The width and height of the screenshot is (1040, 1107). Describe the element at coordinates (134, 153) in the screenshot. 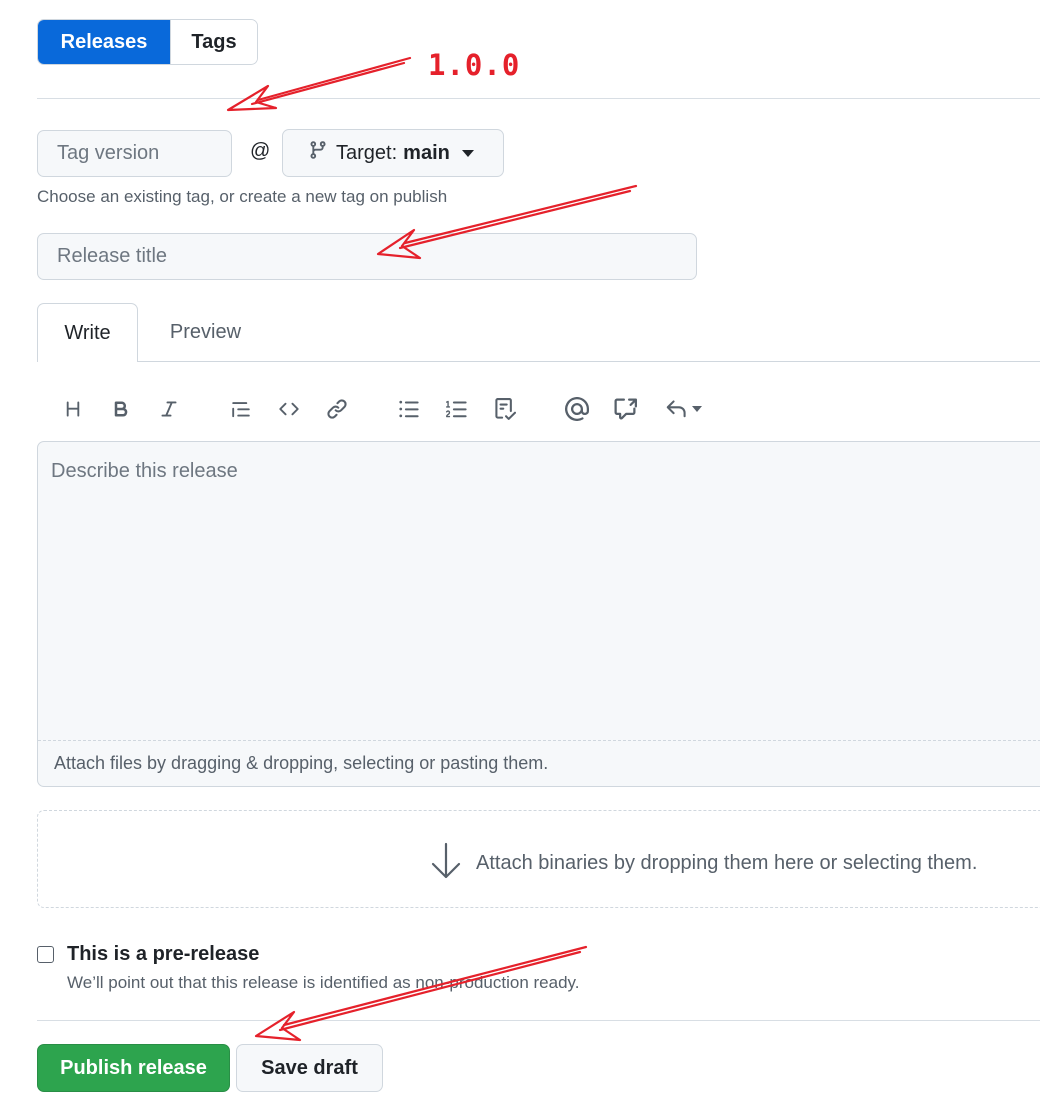

I see `tag-version-input` at that location.